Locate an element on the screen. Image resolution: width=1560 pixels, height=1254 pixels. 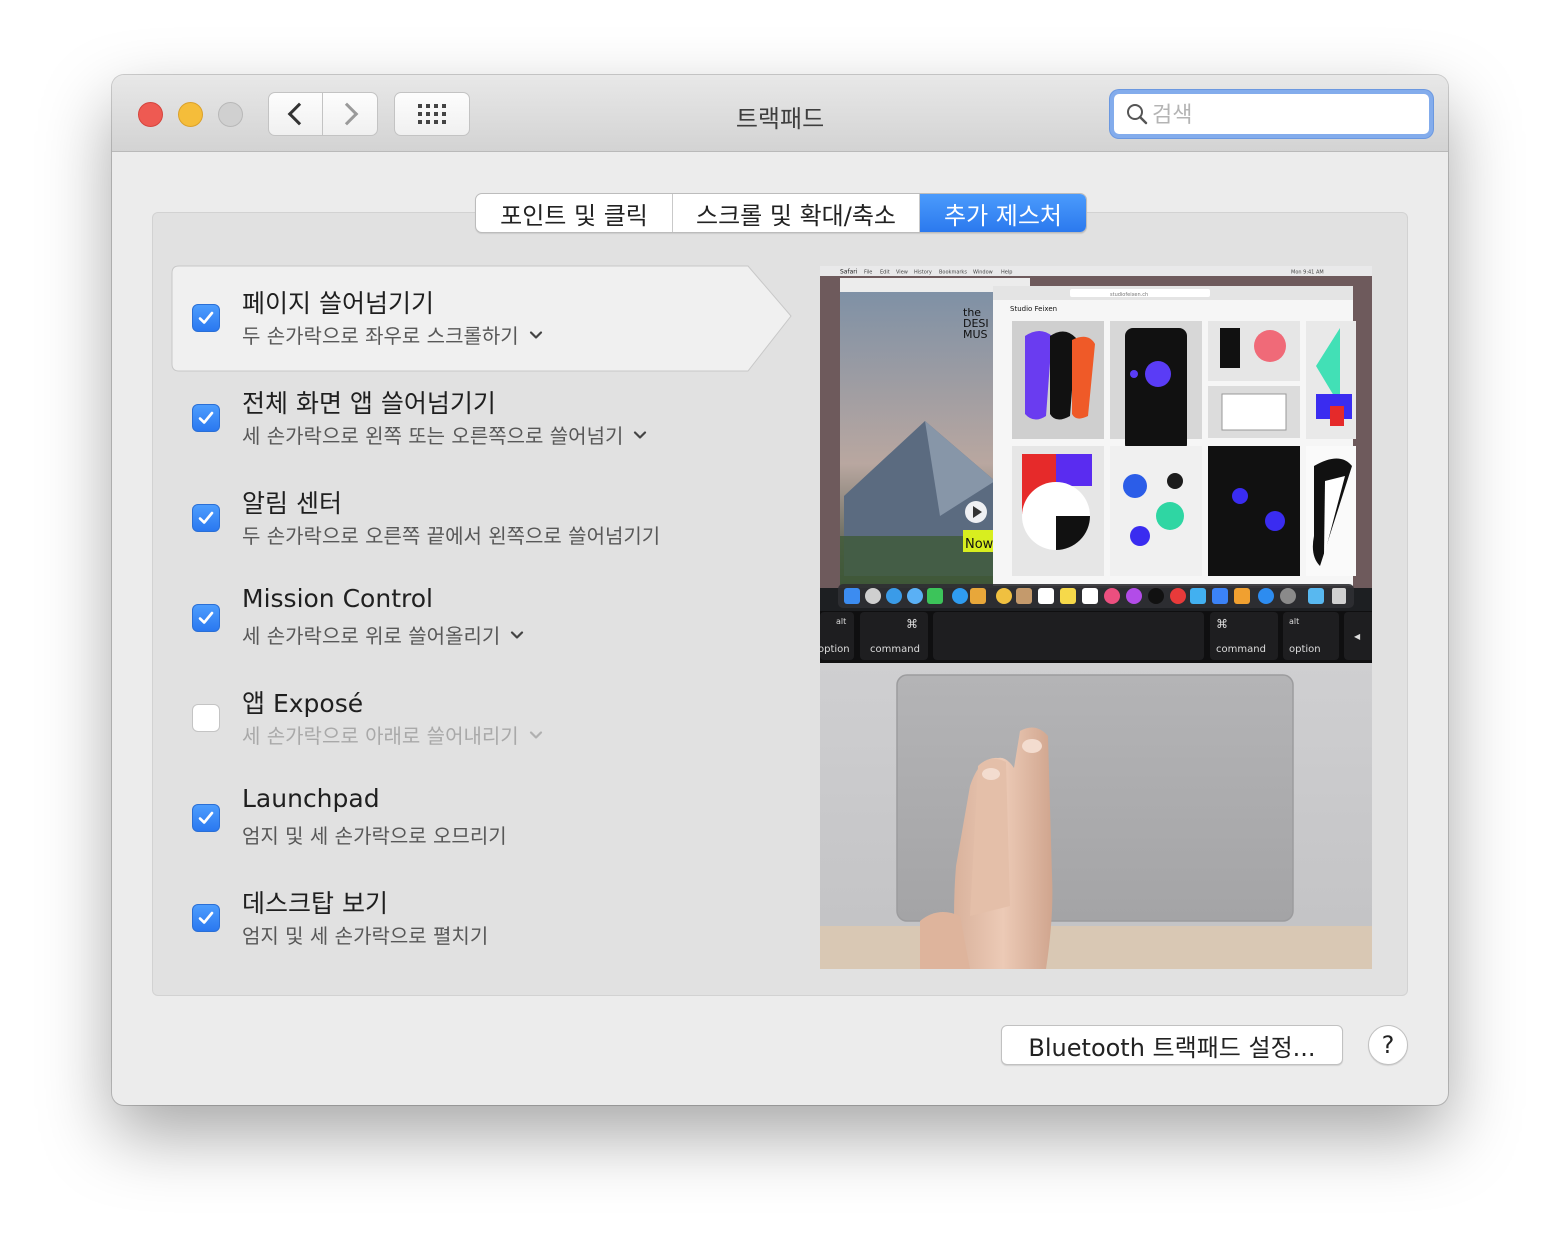
option-title: 데스크탑 보기 is located at coordinates (315, 903).